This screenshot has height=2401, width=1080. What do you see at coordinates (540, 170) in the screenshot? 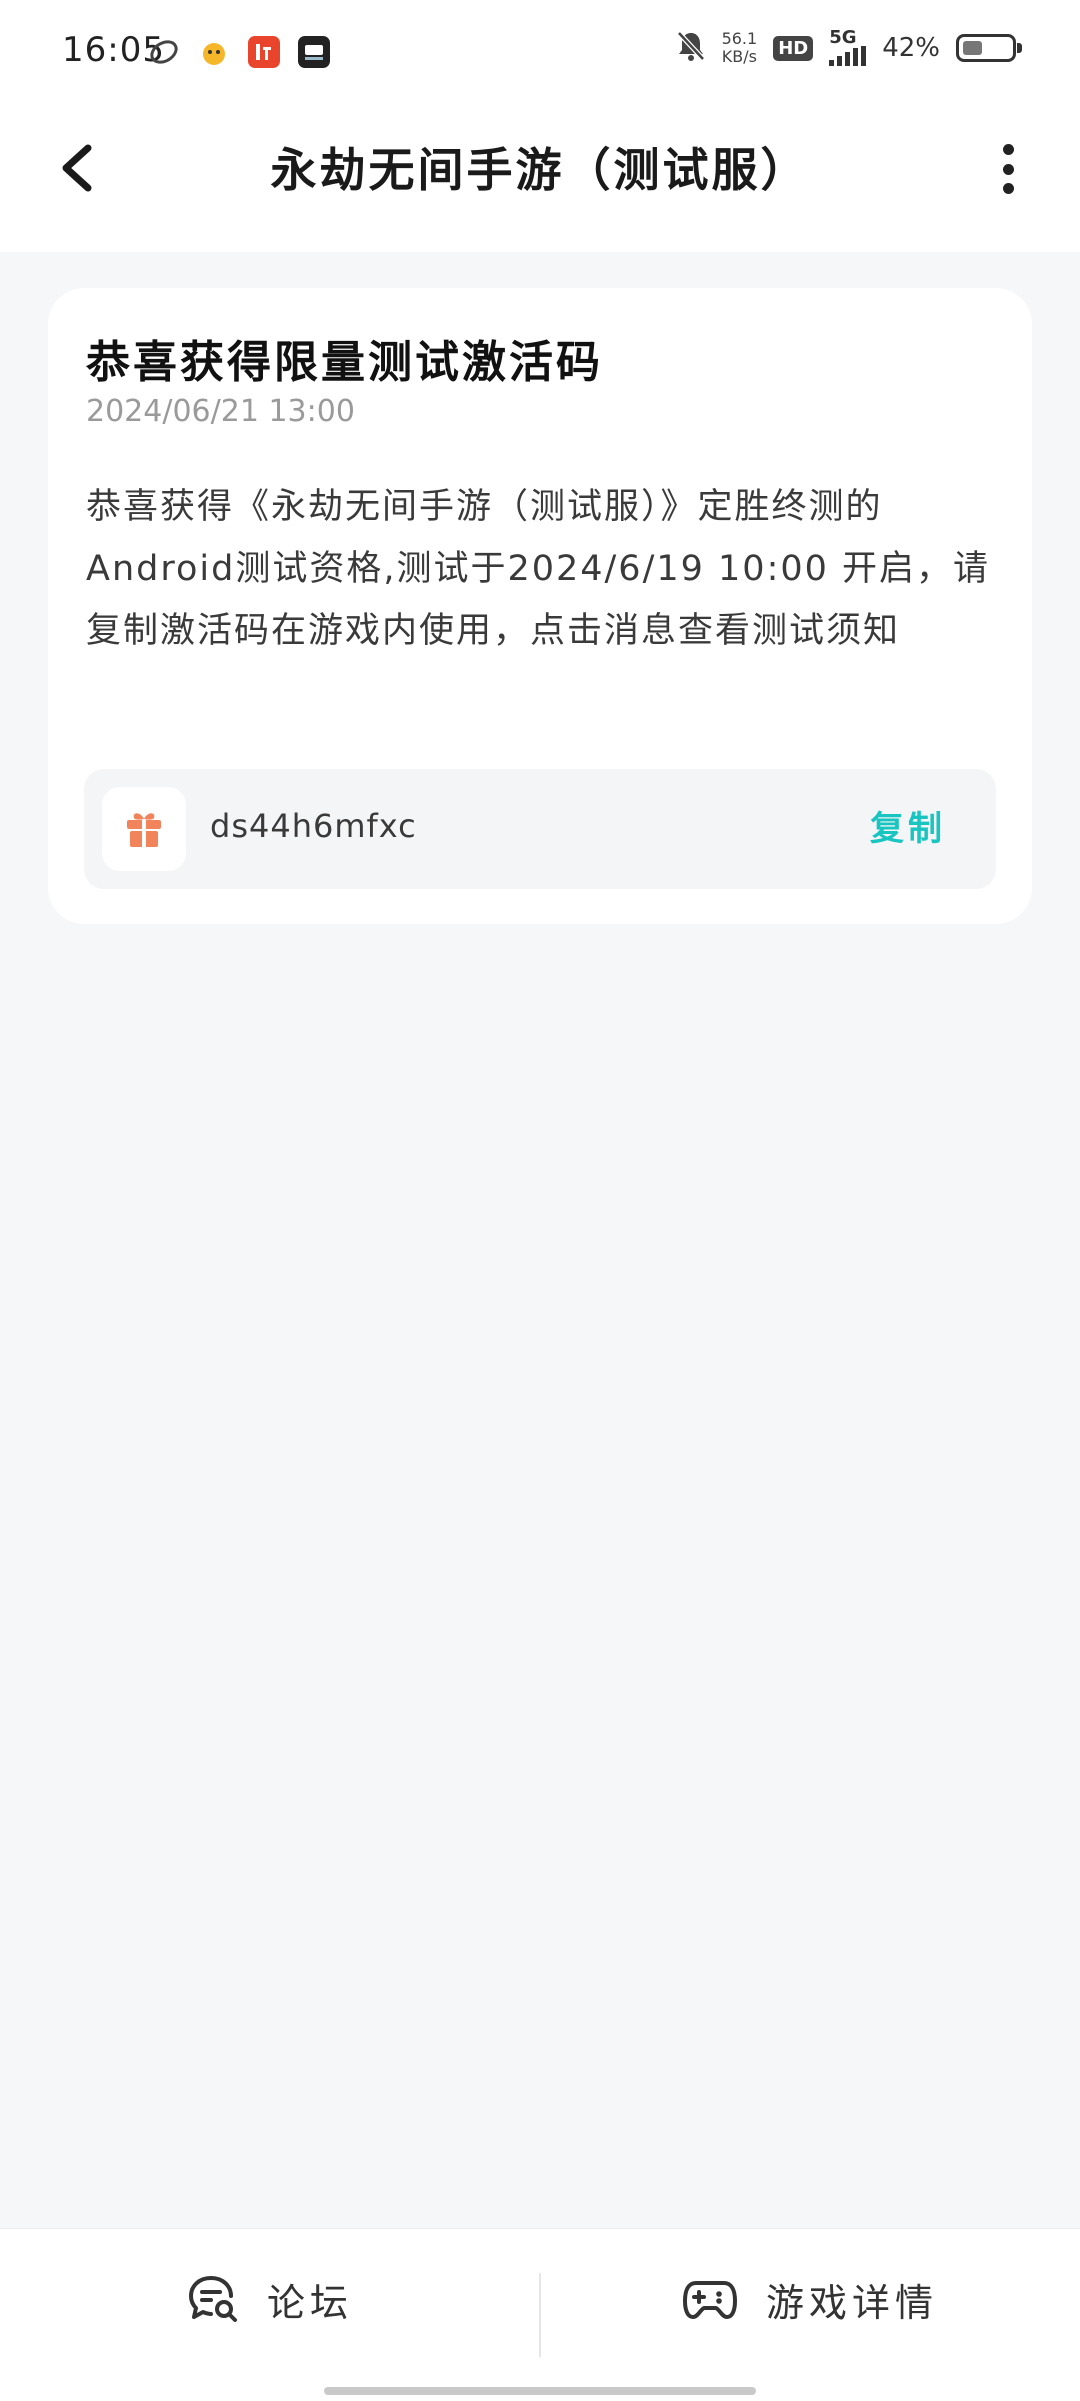
I see `page-title: 永劫无间手游（测试服）` at bounding box center [540, 170].